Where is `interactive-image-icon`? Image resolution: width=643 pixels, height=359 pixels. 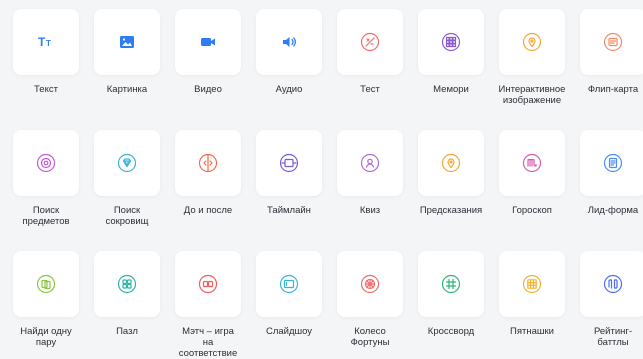 interactive-image-icon is located at coordinates (532, 42).